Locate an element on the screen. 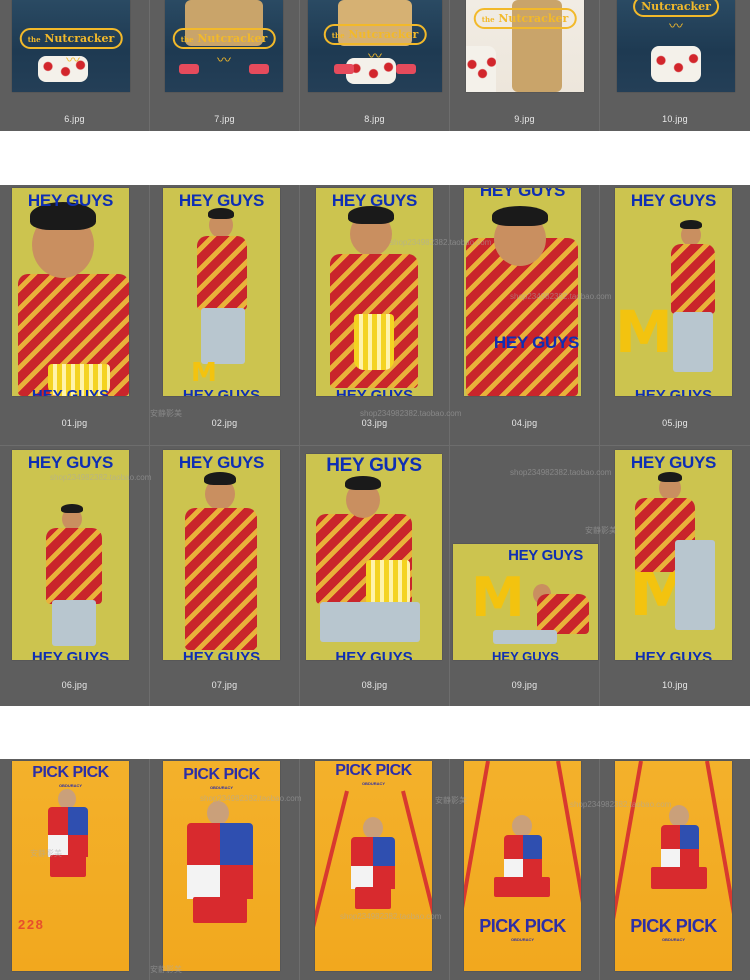 This screenshot has height=980, width=750. thumbnail-cell: the Nutcracker 〰 7.jpg is located at coordinates (225, 65).